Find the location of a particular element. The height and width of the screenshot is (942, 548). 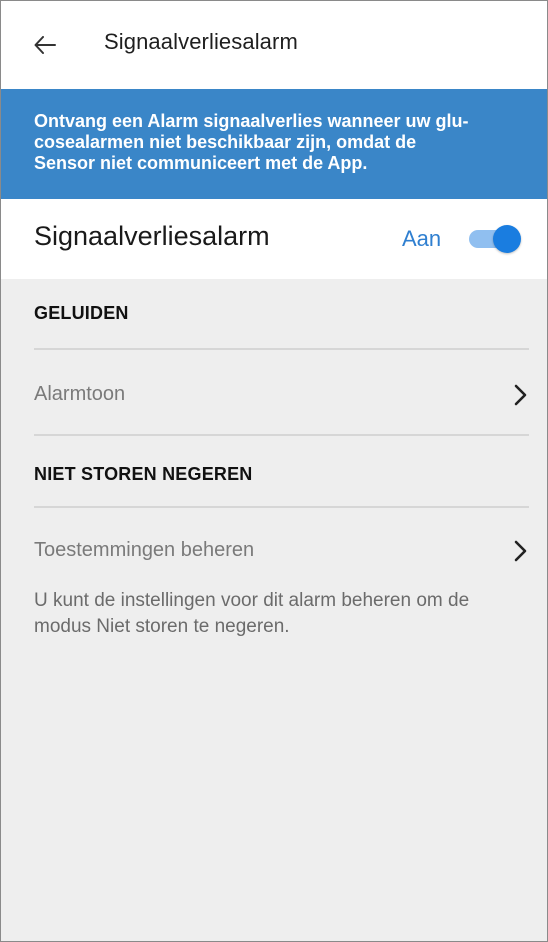

switch-thumb is located at coordinates (507, 239).